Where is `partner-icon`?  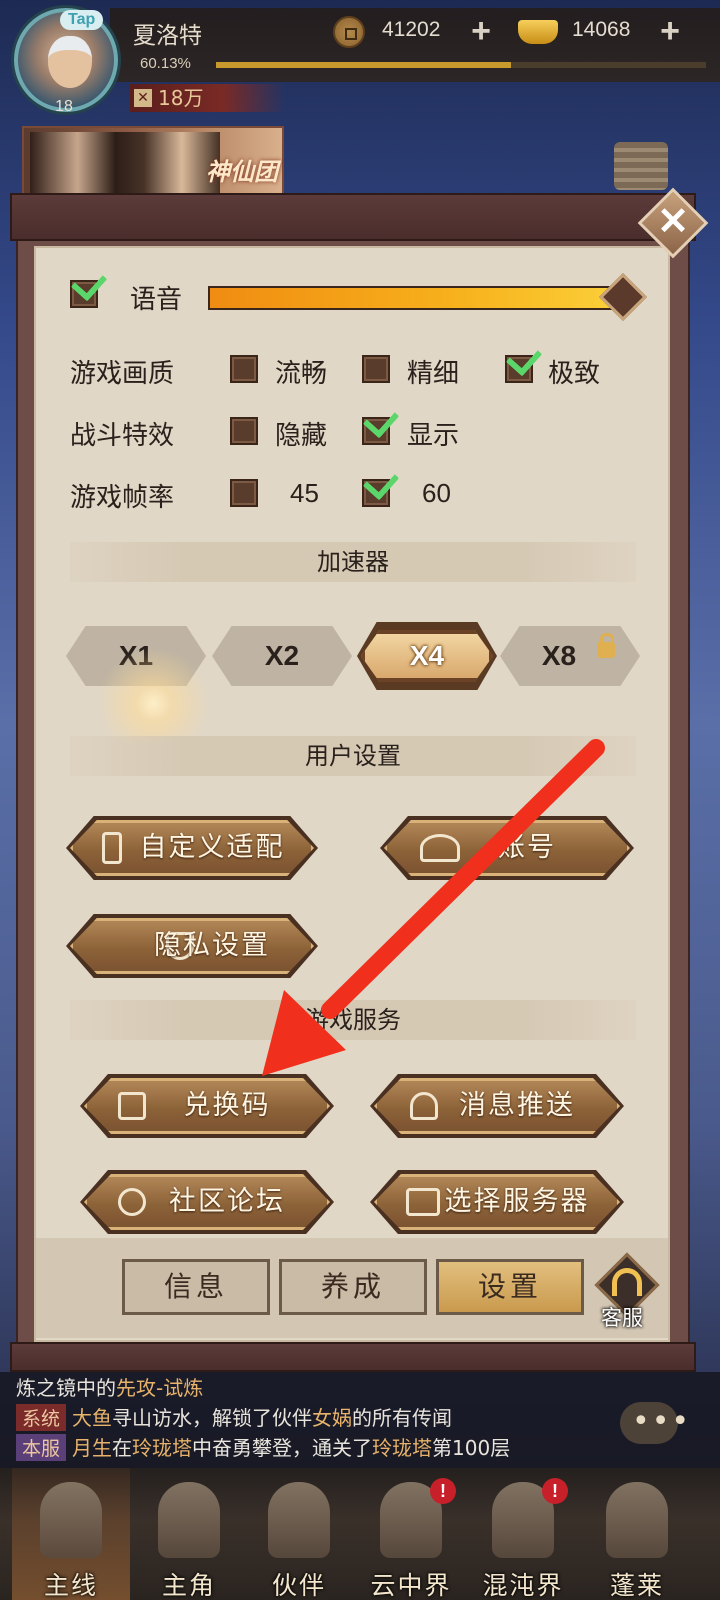 partner-icon is located at coordinates (299, 1520).